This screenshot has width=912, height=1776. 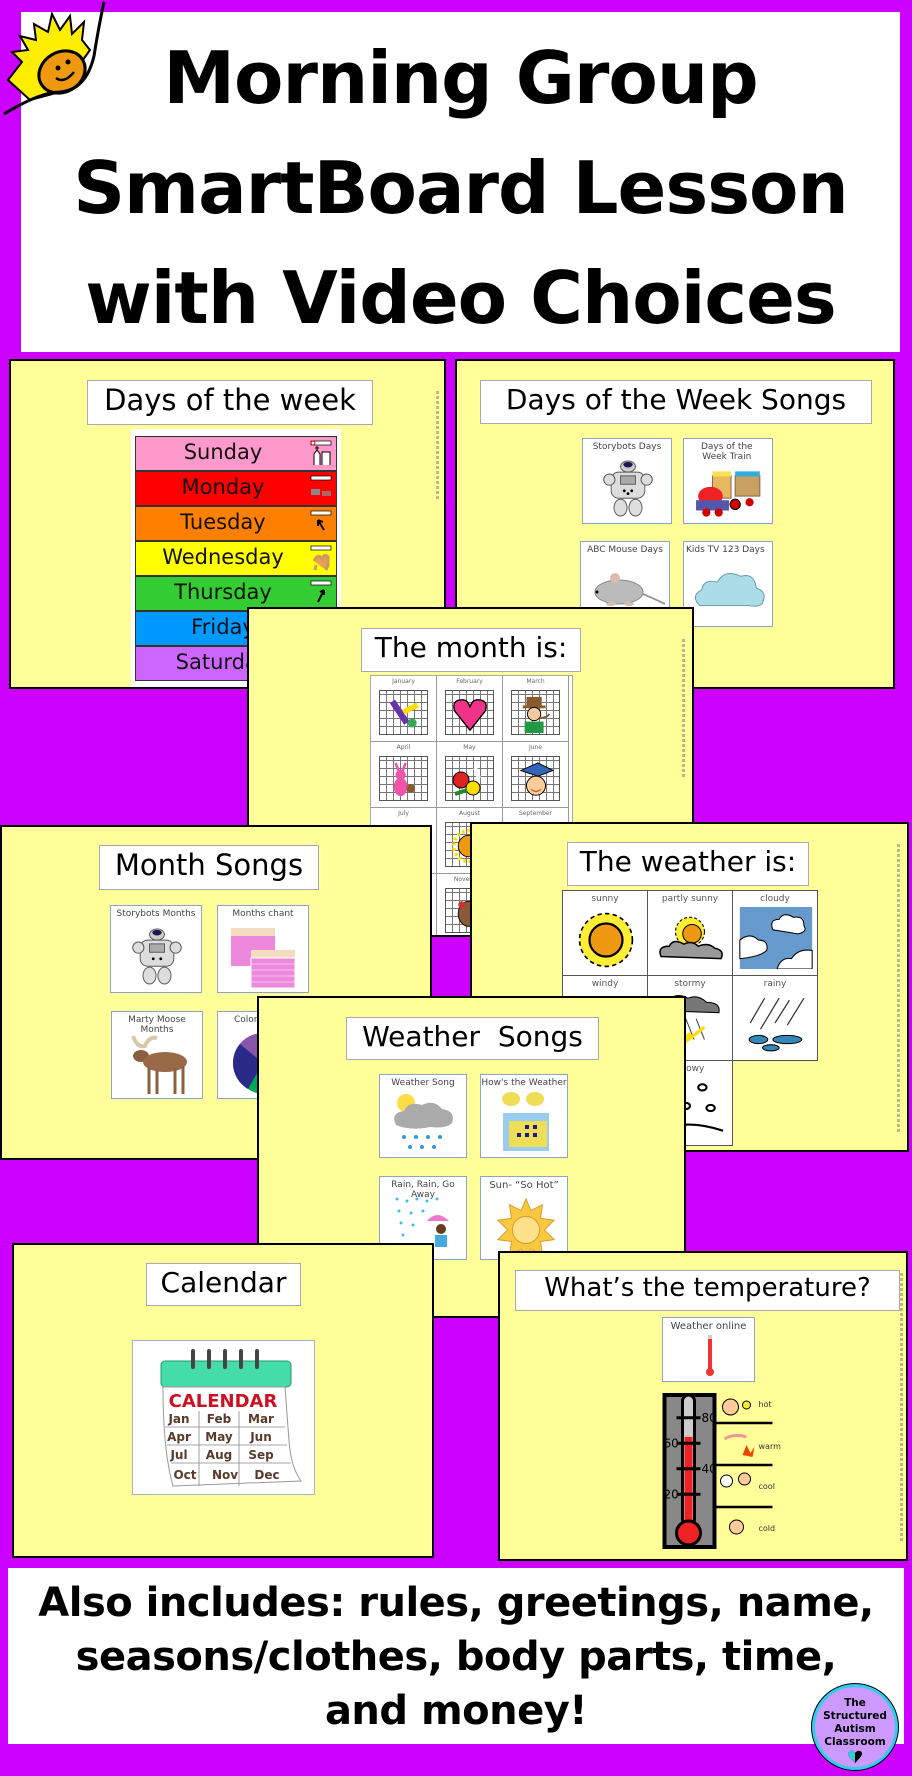 I want to click on month-cell-june: June, so click(x=536, y=775).